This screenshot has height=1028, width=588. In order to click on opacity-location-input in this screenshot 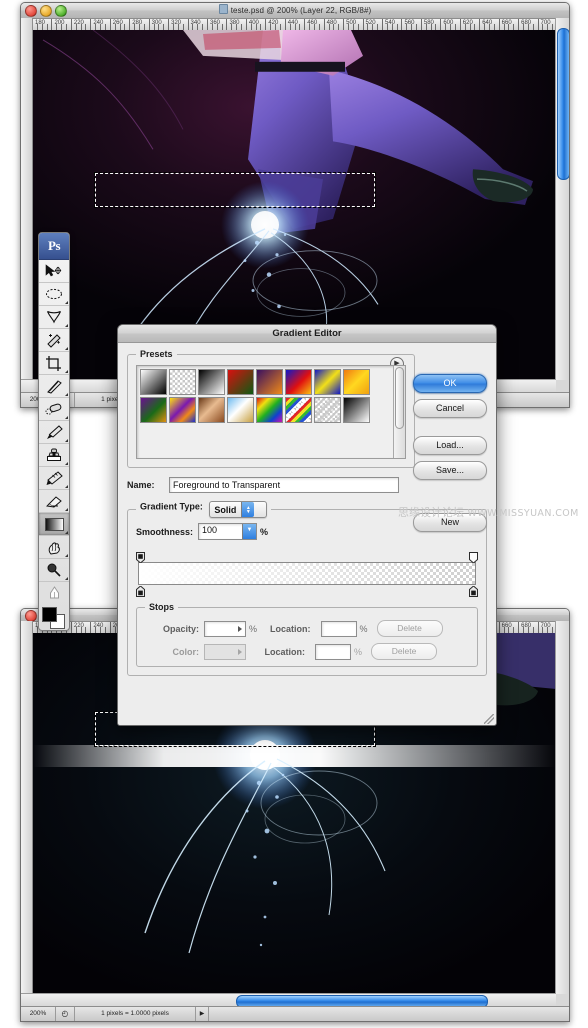, I will do `click(338, 628)`.